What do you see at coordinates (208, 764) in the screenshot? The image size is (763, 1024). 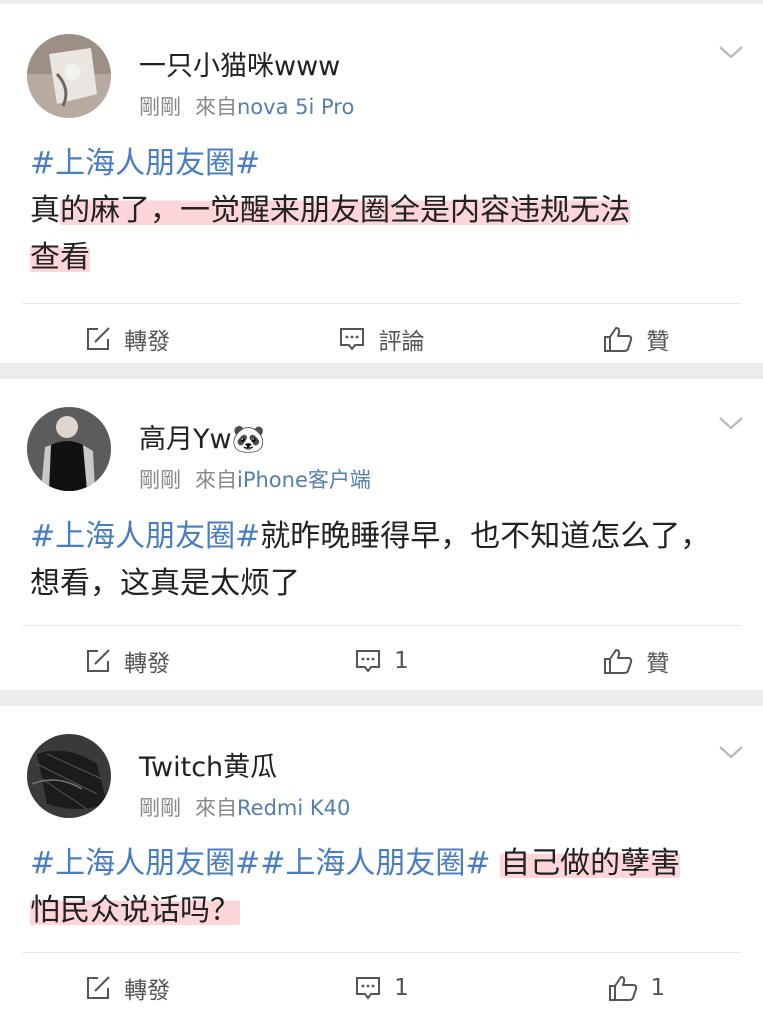 I see `username: Twitch黄瓜` at bounding box center [208, 764].